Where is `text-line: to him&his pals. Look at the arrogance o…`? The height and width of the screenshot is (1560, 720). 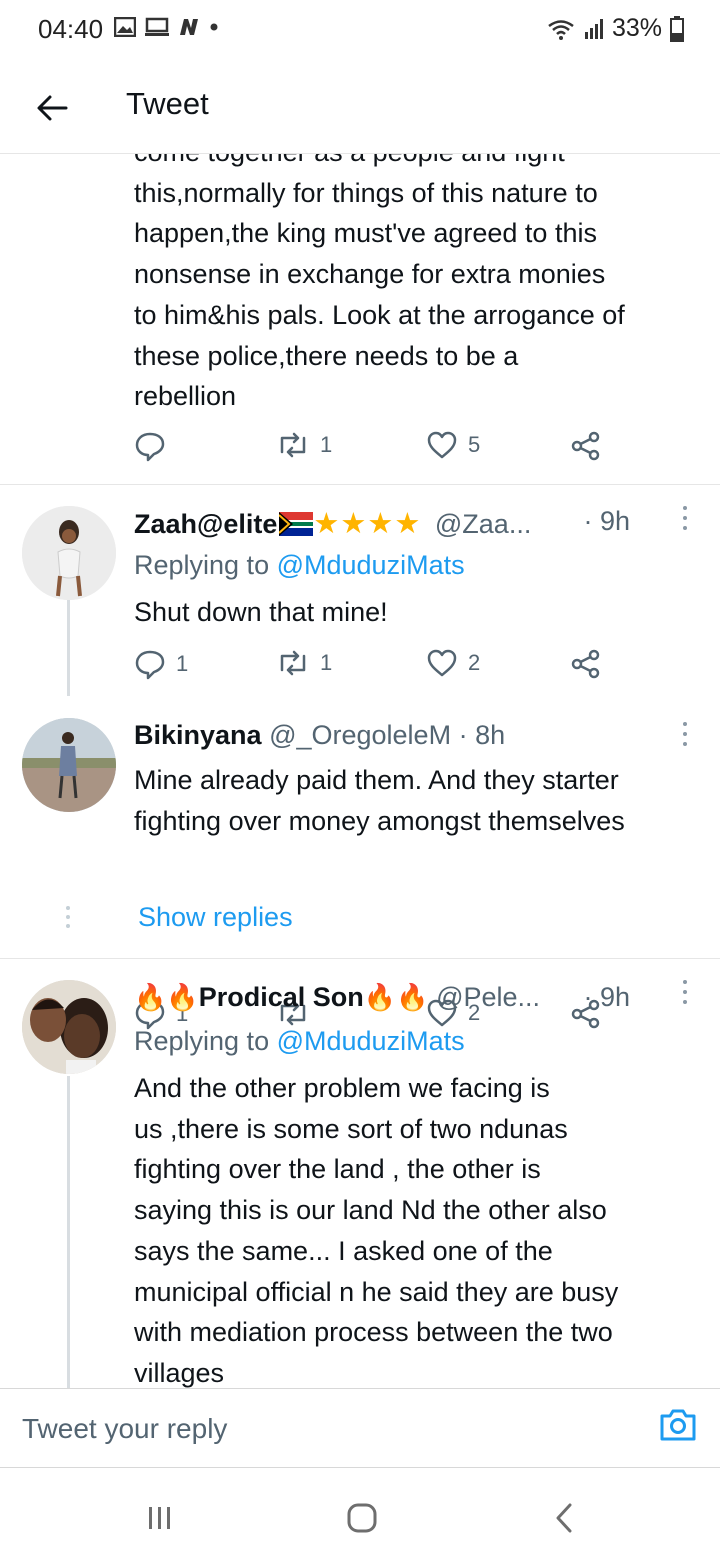 text-line: to him&his pals. Look at the arrogance o… is located at coordinates (379, 314).